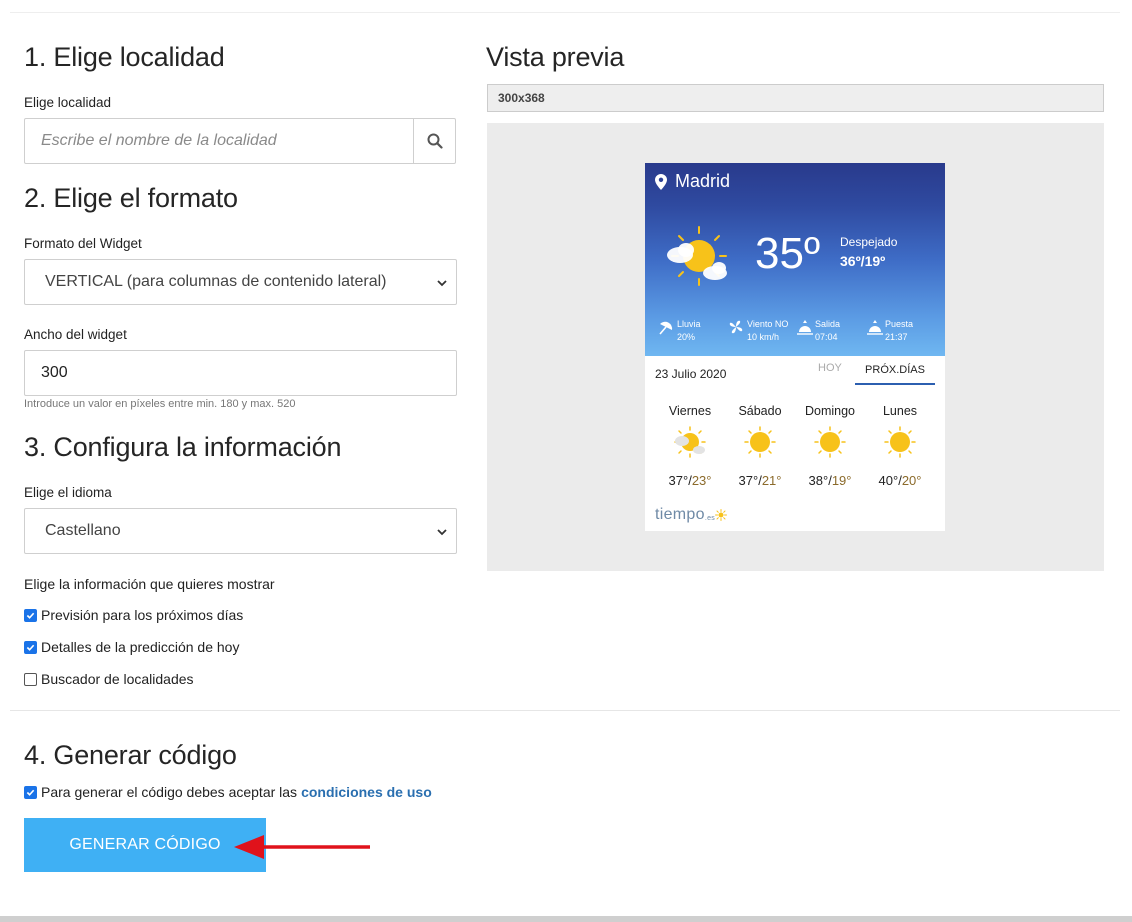 The width and height of the screenshot is (1132, 922). What do you see at coordinates (703, 181) in the screenshot?
I see `widget-city-name: Madrid` at bounding box center [703, 181].